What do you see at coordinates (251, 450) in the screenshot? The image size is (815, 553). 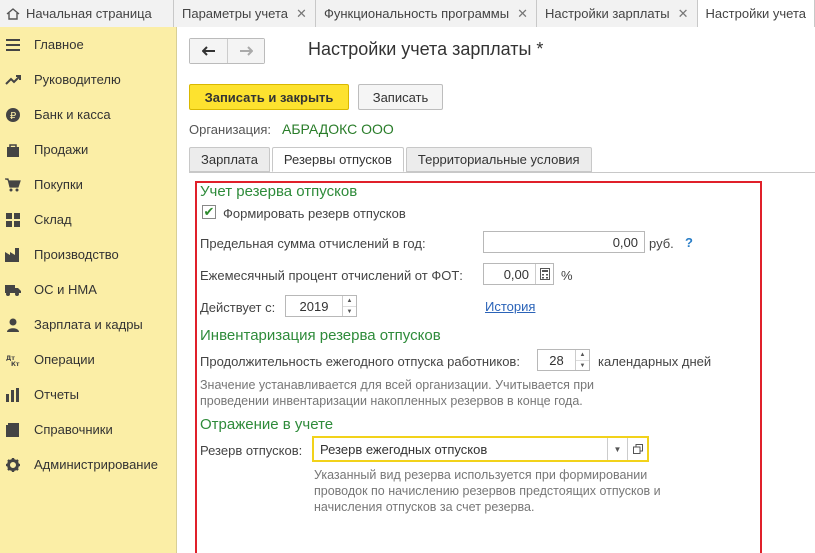 I see `reserve-type-label: Резерв отпусков:` at bounding box center [251, 450].